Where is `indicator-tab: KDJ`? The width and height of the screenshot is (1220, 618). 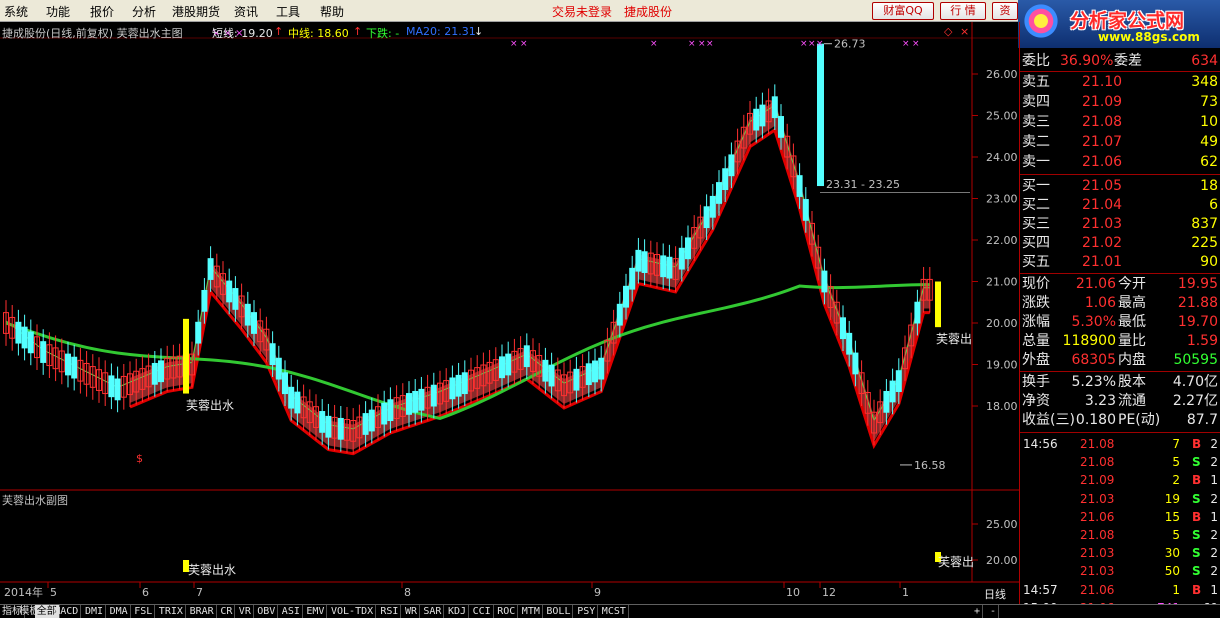
indicator-tab: KDJ is located at coordinates (458, 611).